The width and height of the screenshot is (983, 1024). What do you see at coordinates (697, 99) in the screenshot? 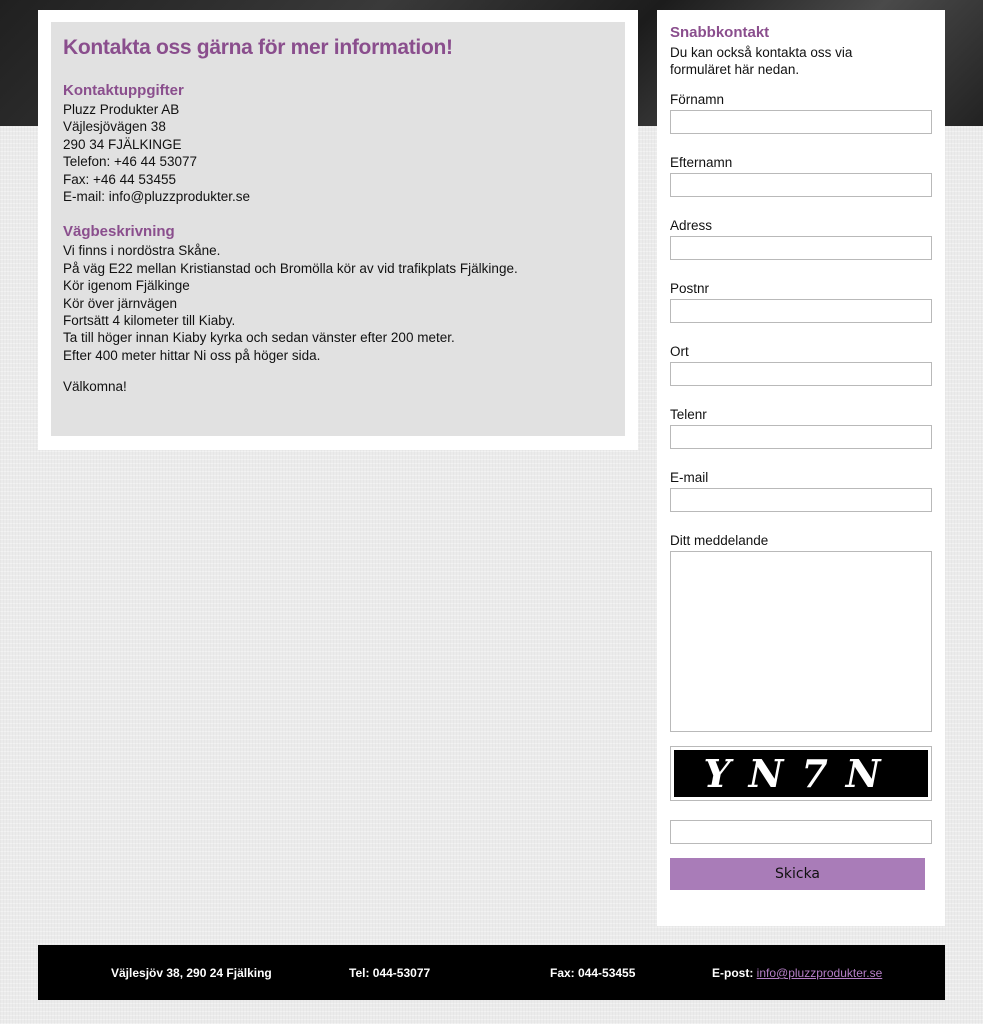
I see `first-name-label: Förnamn` at bounding box center [697, 99].